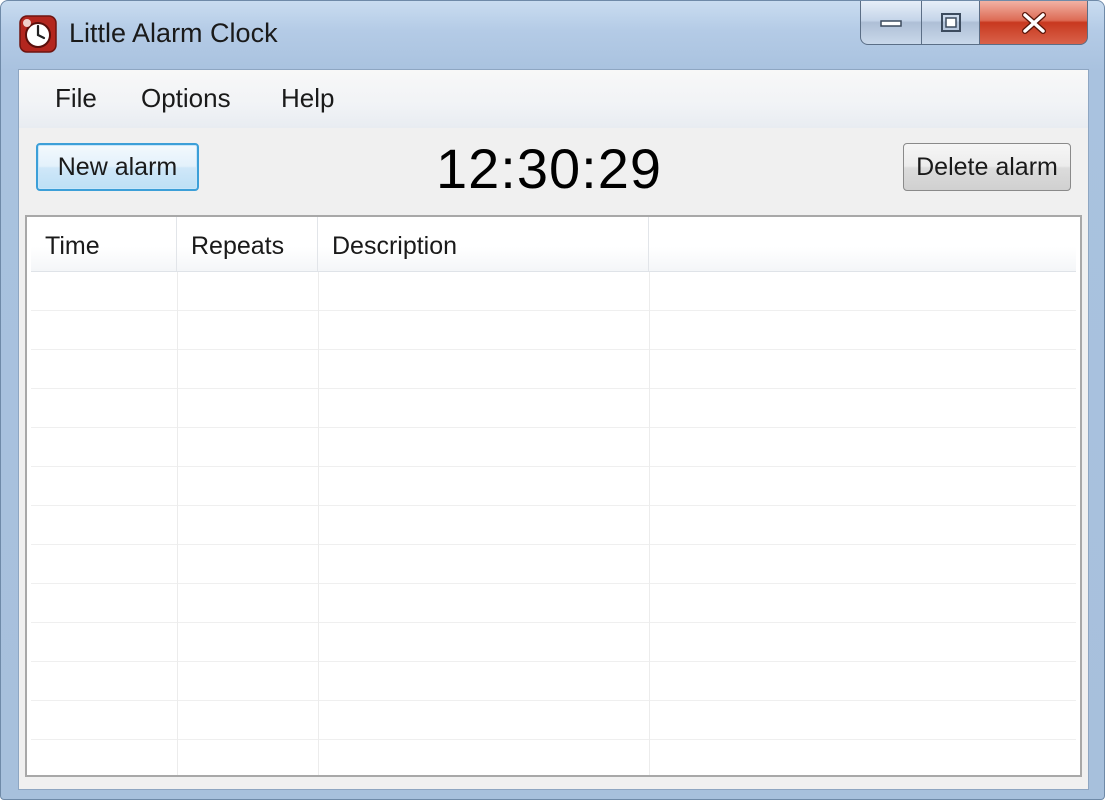 The image size is (1105, 800). Describe the element at coordinates (76, 98) in the screenshot. I see `menu-file: File` at that location.